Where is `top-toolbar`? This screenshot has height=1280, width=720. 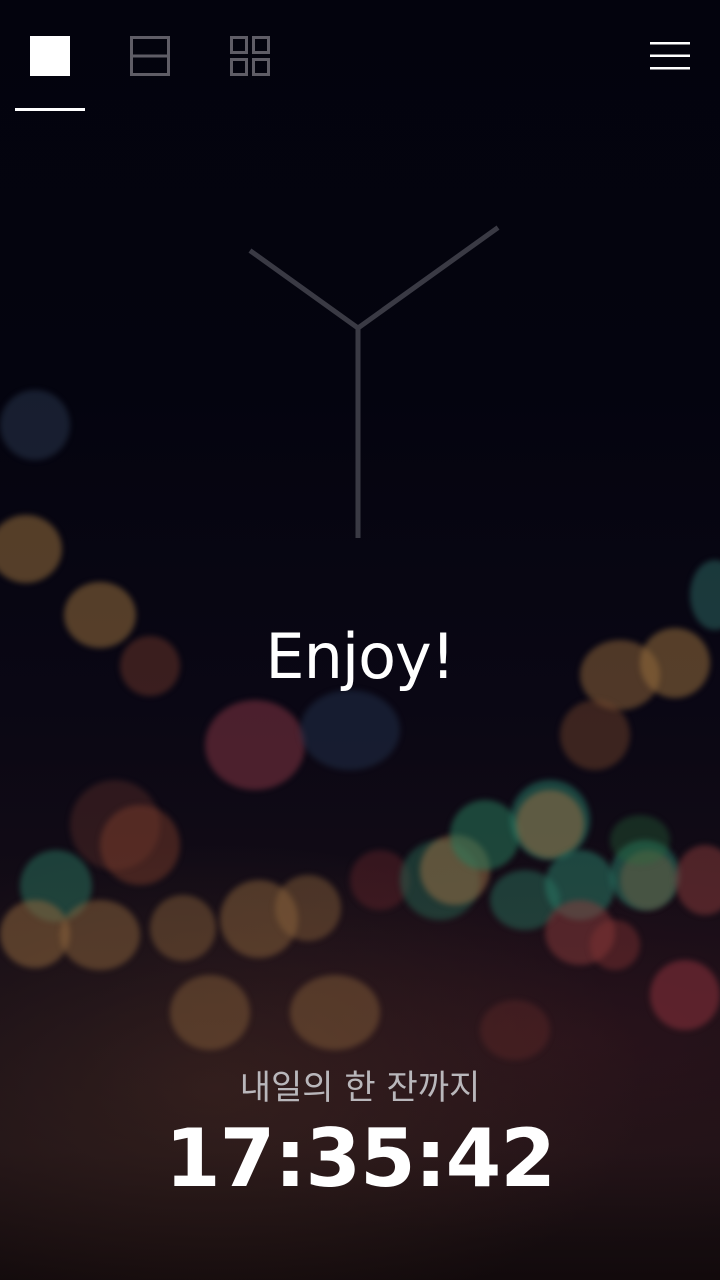
top-toolbar is located at coordinates (360, 56).